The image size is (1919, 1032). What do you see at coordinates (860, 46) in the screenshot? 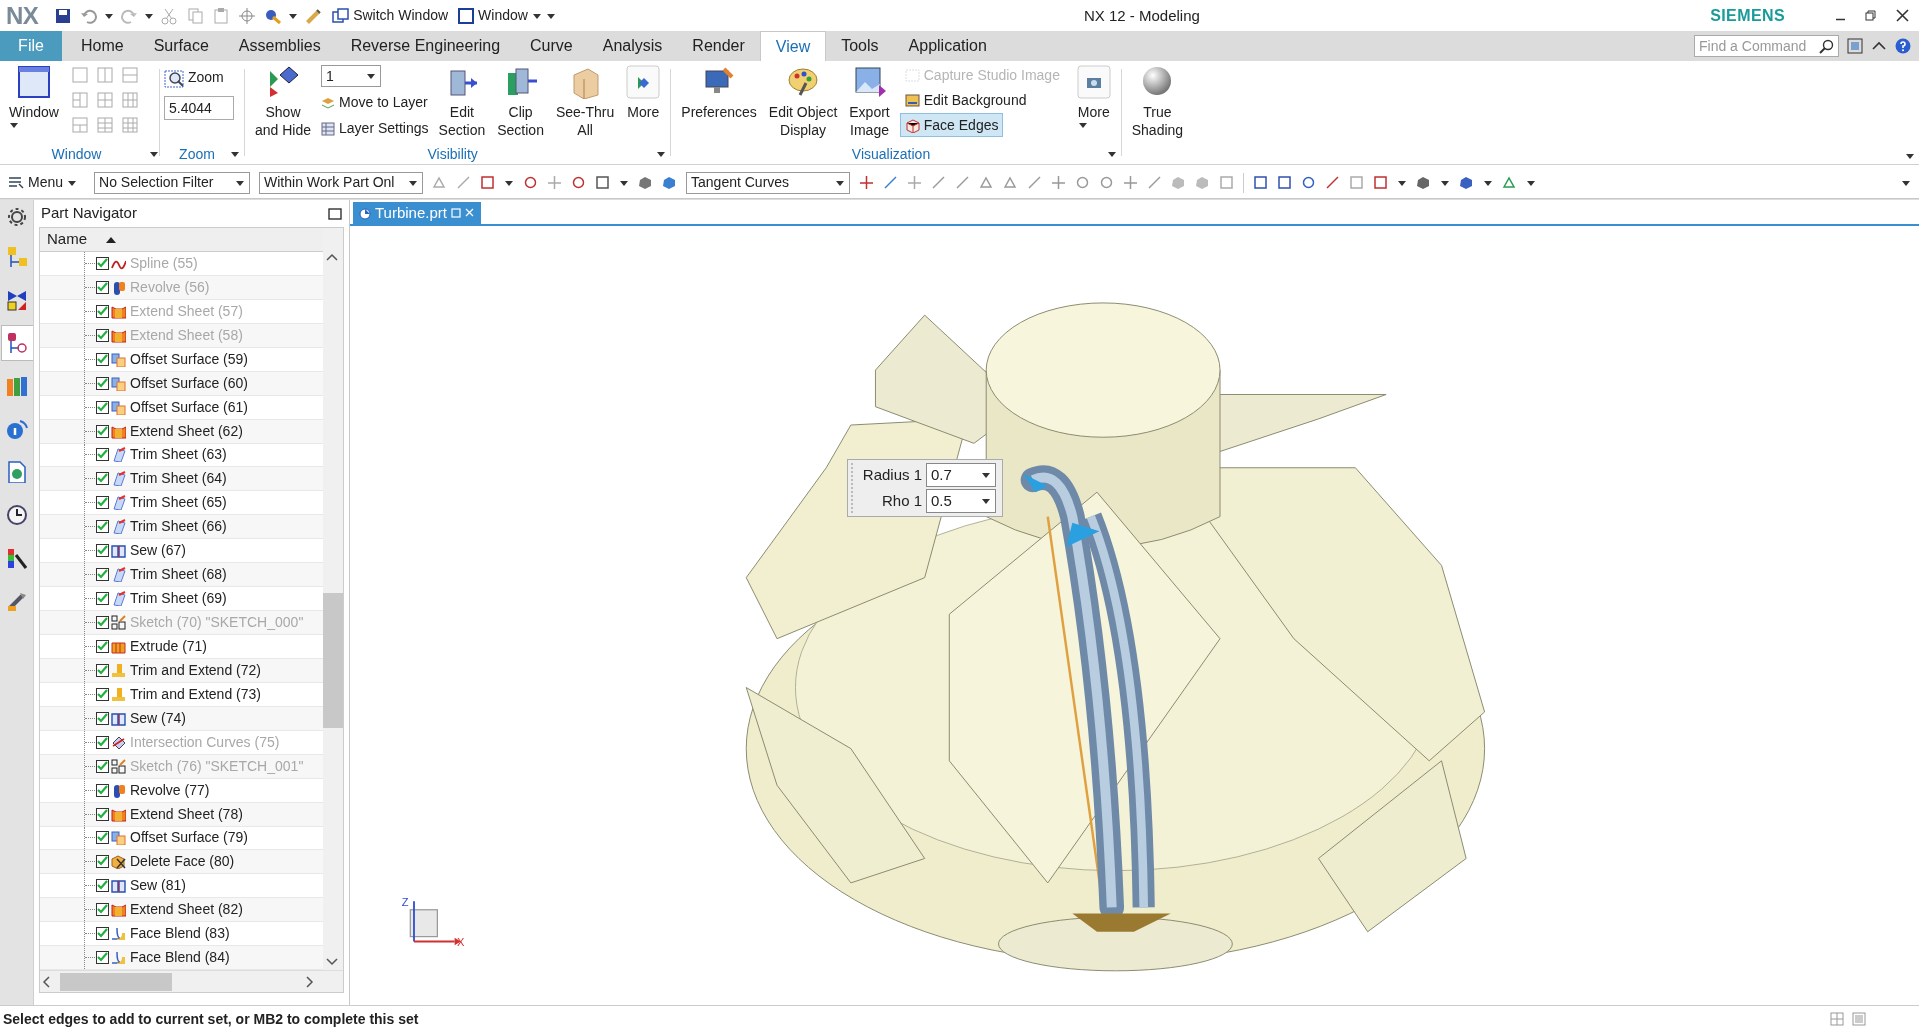
I see `ribbon-tab: Tools` at bounding box center [860, 46].